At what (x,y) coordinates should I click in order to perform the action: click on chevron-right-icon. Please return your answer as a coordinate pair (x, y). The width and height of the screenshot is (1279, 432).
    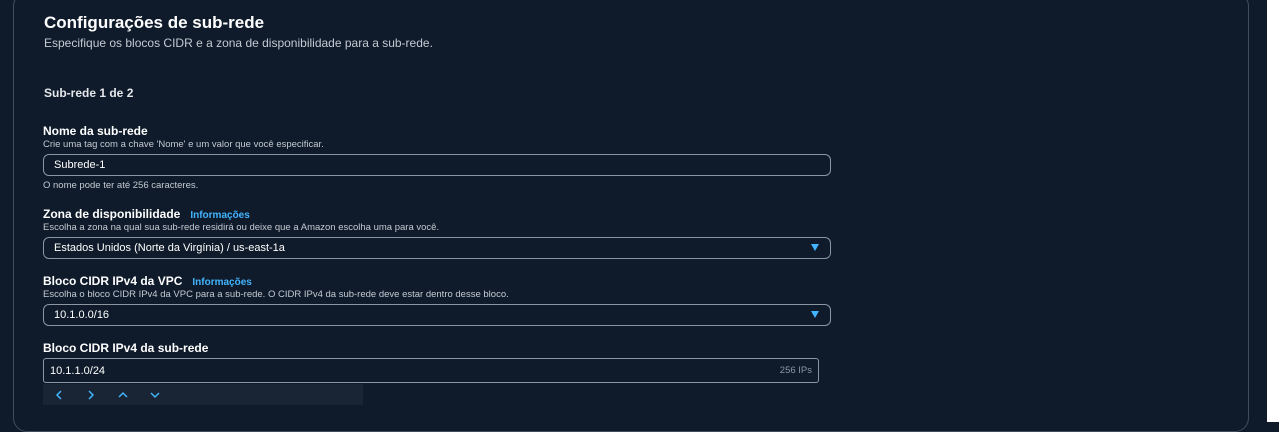
    Looking at the image, I should click on (91, 394).